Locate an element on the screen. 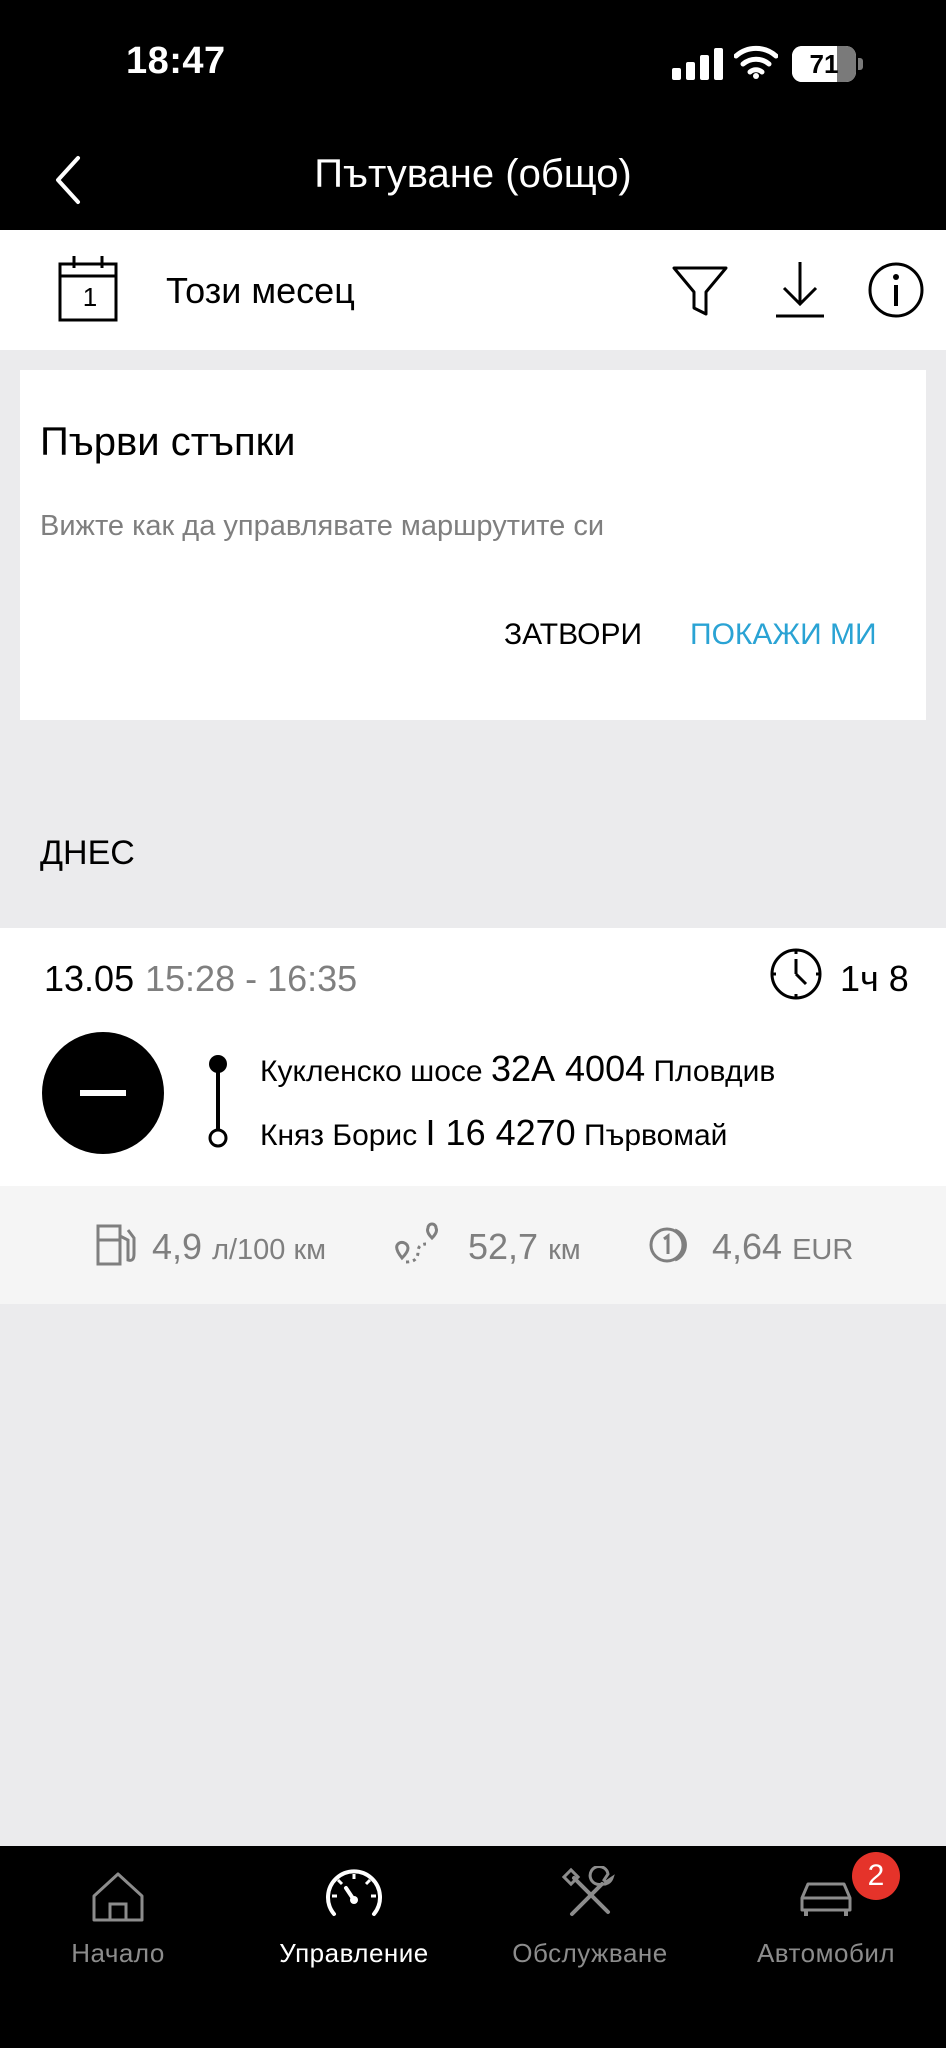 Image resolution: width=946 pixels, height=2048 pixels. trip-time-range: 15:28 - 16:35 is located at coordinates (251, 978).